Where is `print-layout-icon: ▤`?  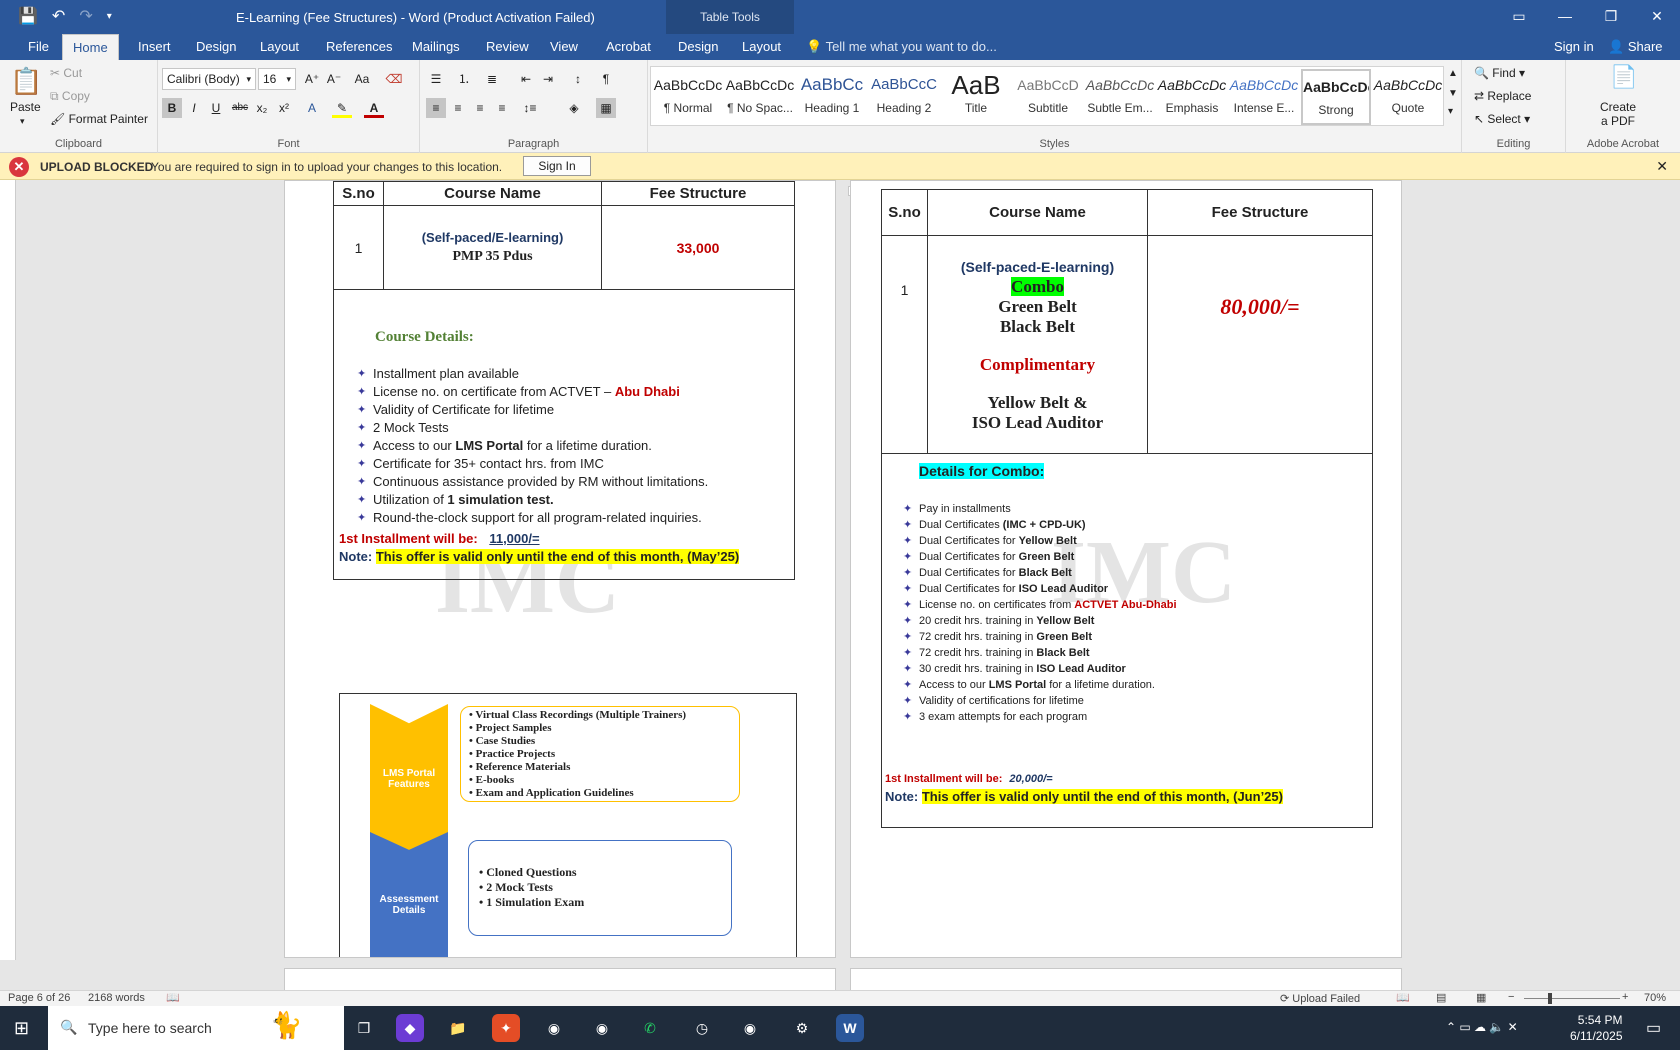 print-layout-icon: ▤ is located at coordinates (1441, 997).